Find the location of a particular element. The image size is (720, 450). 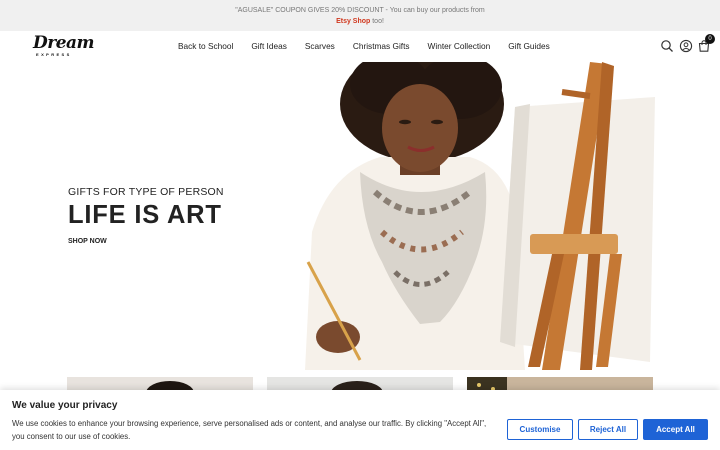

nav-item-back-to-school: Back to School is located at coordinates (205, 46).